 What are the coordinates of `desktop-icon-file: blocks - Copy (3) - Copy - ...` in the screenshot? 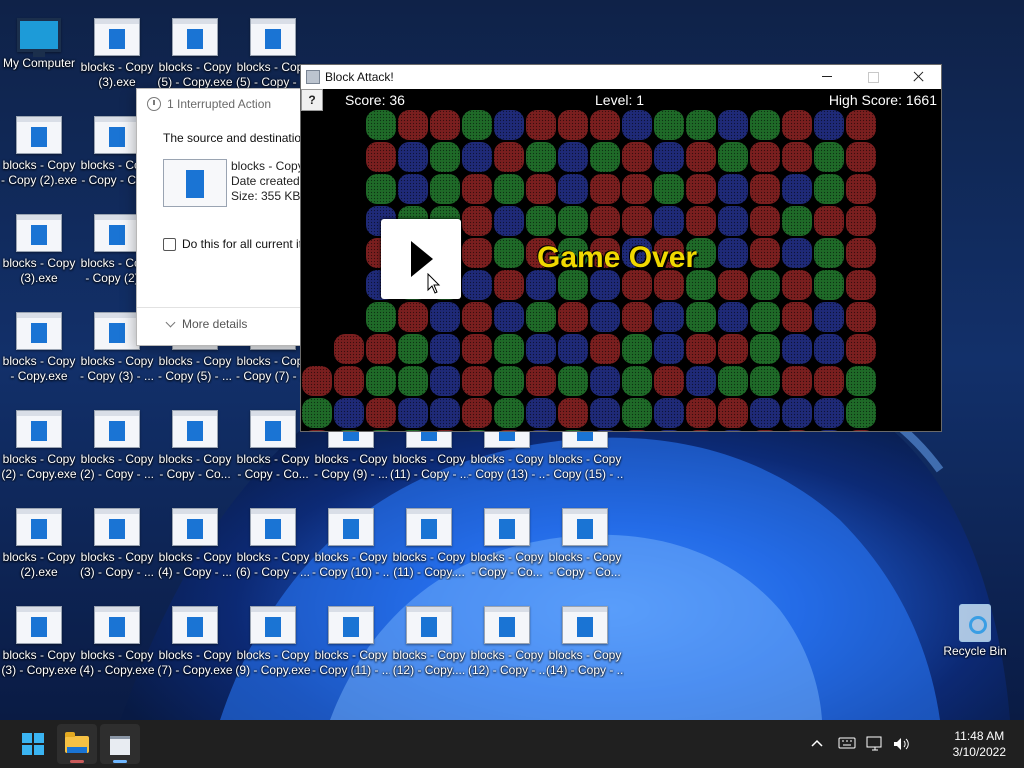 It's located at (117, 544).